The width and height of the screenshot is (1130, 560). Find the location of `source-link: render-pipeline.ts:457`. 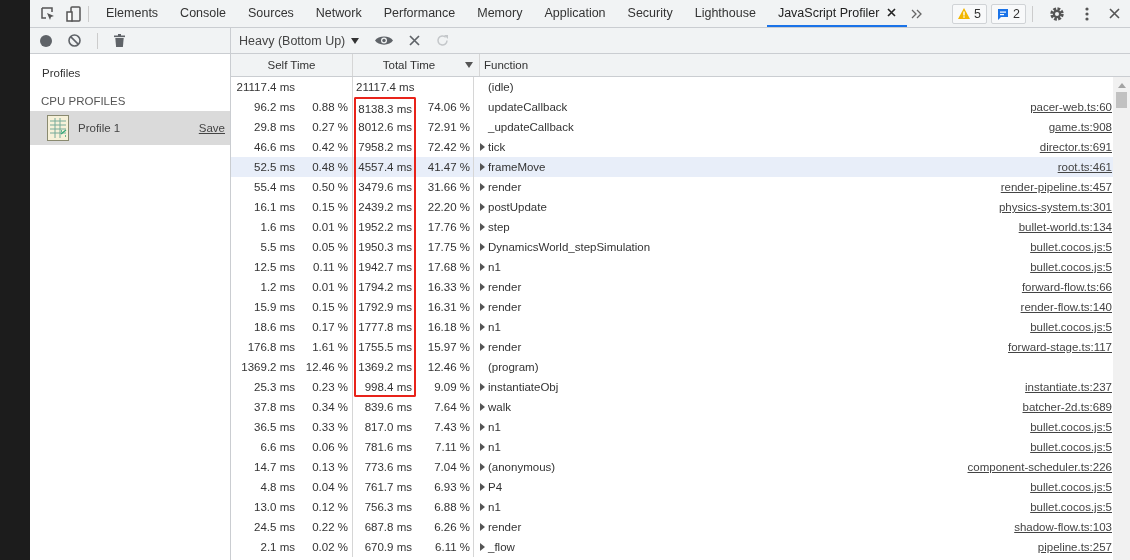

source-link: render-pipeline.ts:457 is located at coordinates (1056, 187).